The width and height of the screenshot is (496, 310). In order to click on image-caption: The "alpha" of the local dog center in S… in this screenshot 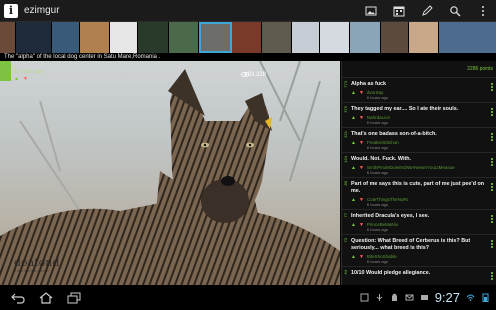, I will do `click(248, 57)`.